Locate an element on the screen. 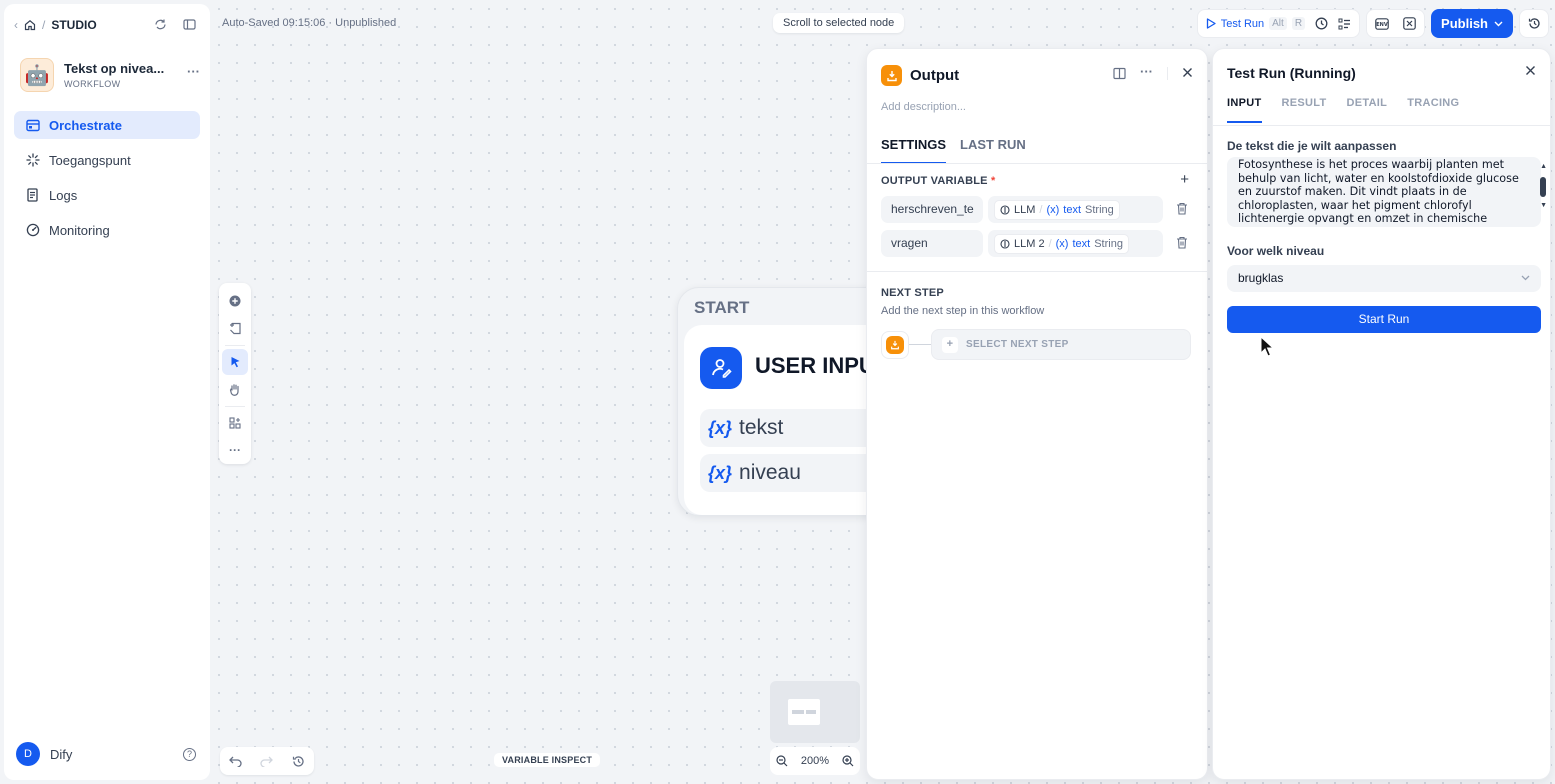 The height and width of the screenshot is (784, 1555). app-card: 🤖 Tekst op nivea... WORKFLOW ··· is located at coordinates (110, 75).